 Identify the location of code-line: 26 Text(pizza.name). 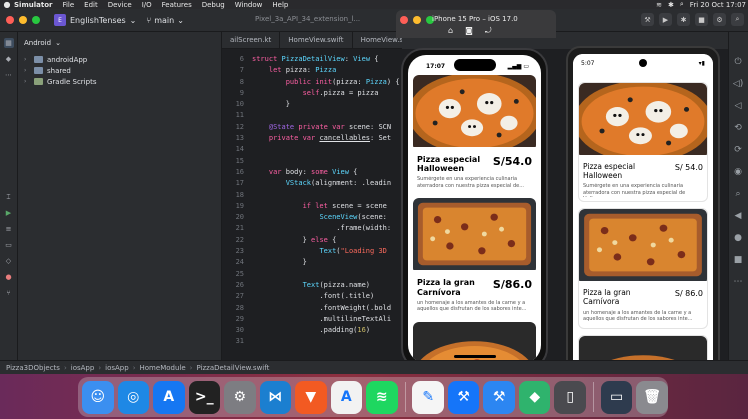
(311, 285).